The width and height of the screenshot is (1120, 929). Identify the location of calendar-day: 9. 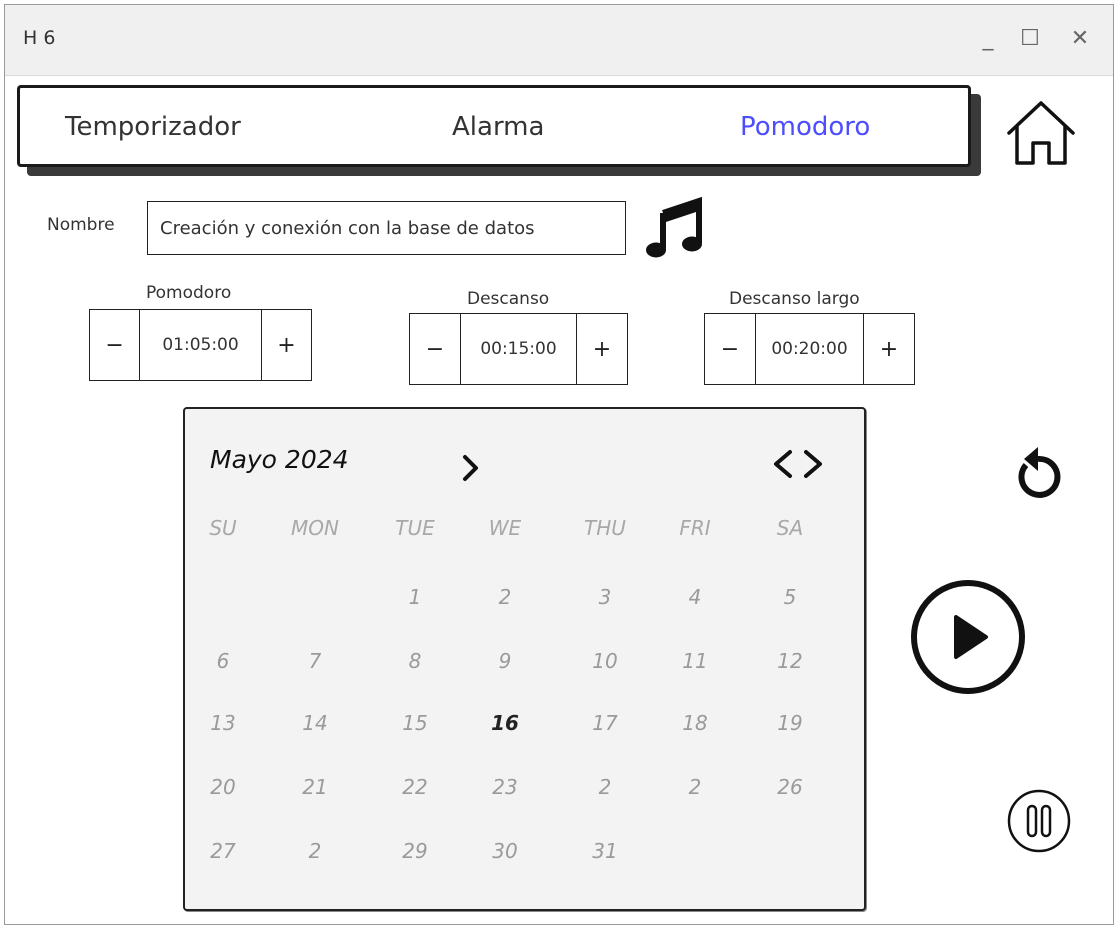
(505, 661).